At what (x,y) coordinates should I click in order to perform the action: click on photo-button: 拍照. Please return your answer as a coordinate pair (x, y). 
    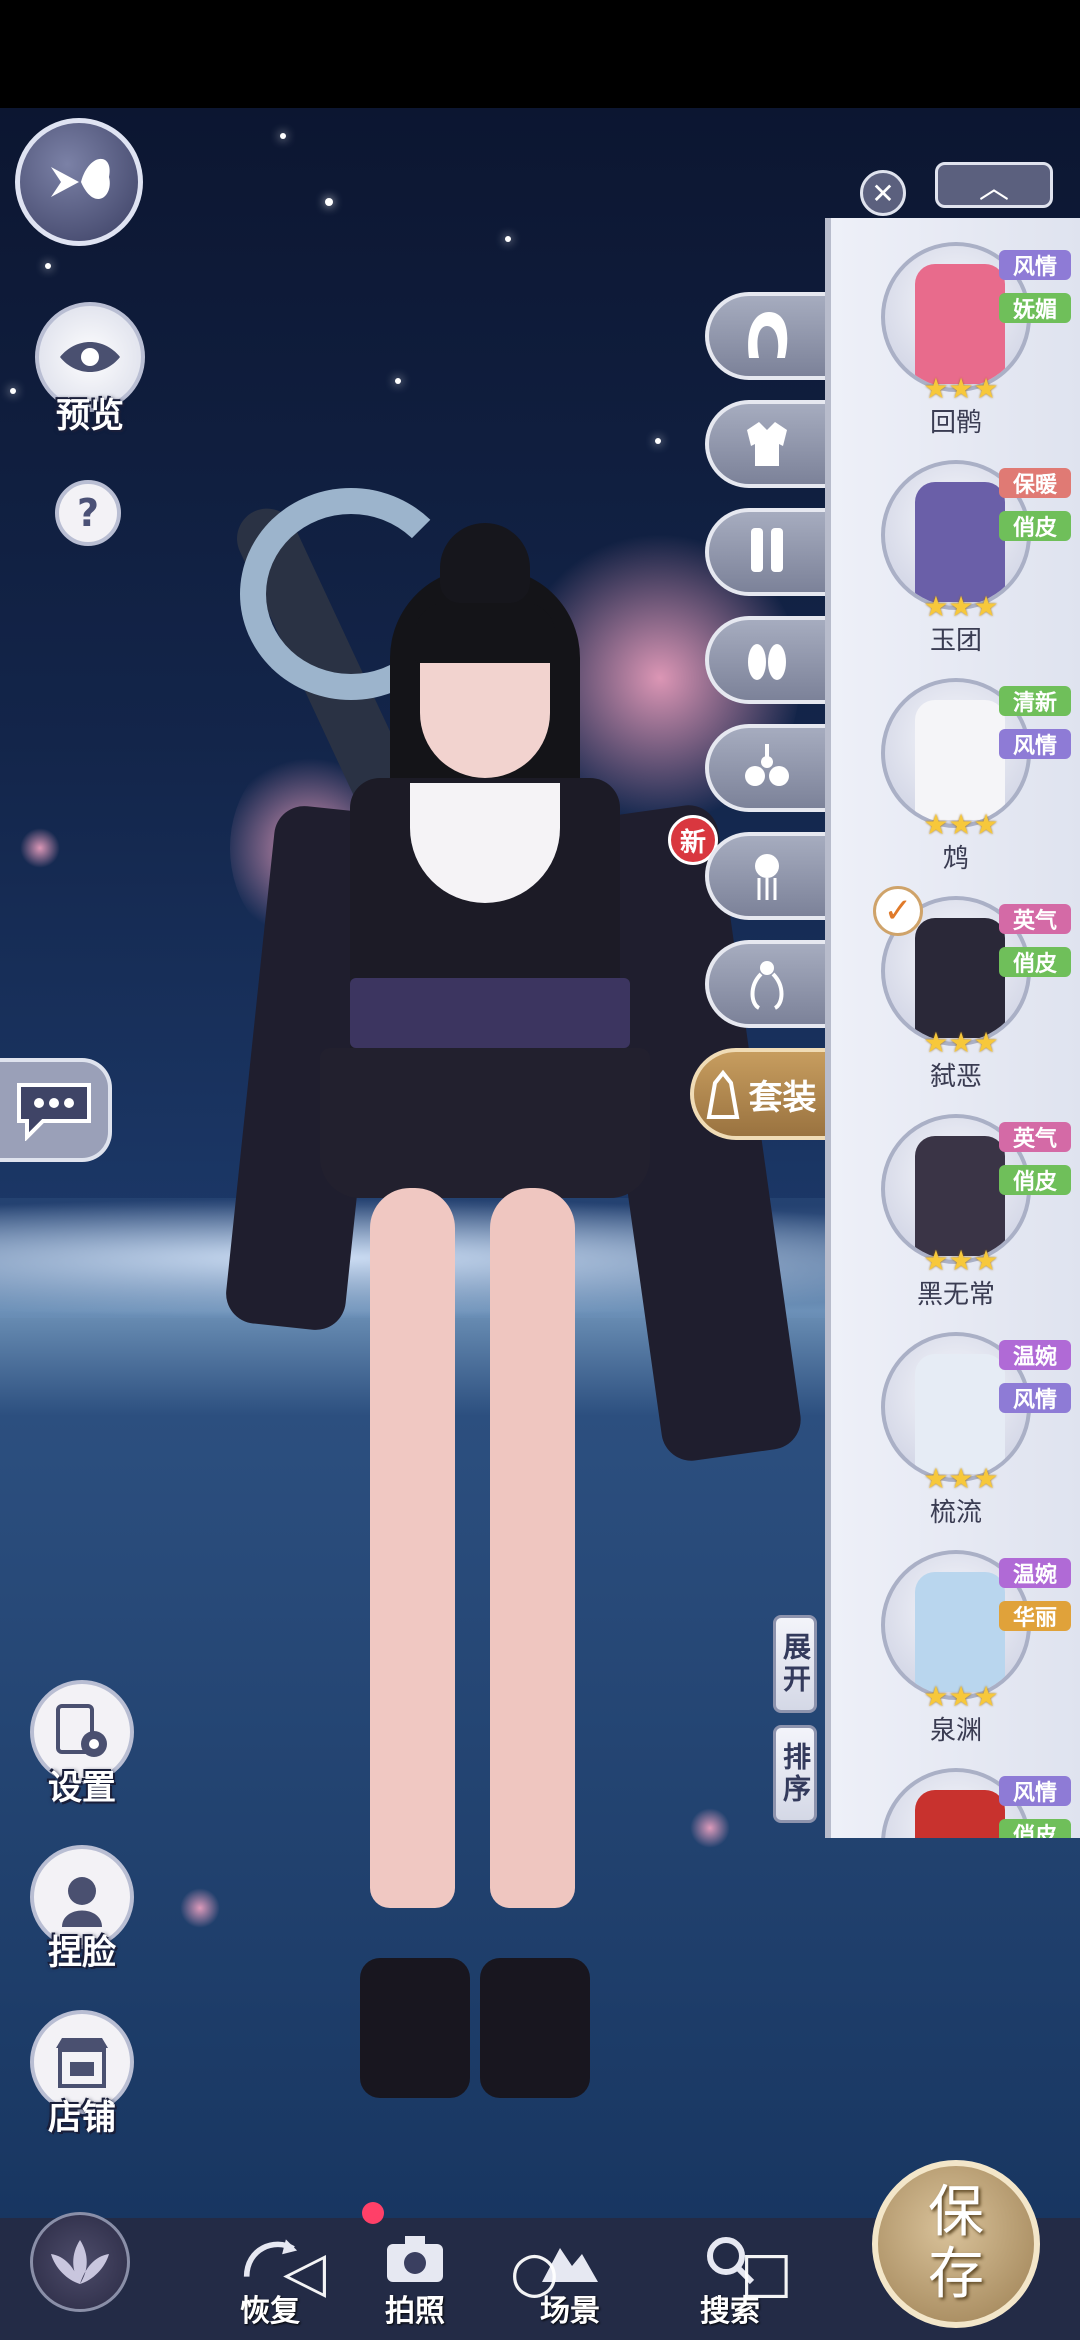
    Looking at the image, I should click on (415, 2280).